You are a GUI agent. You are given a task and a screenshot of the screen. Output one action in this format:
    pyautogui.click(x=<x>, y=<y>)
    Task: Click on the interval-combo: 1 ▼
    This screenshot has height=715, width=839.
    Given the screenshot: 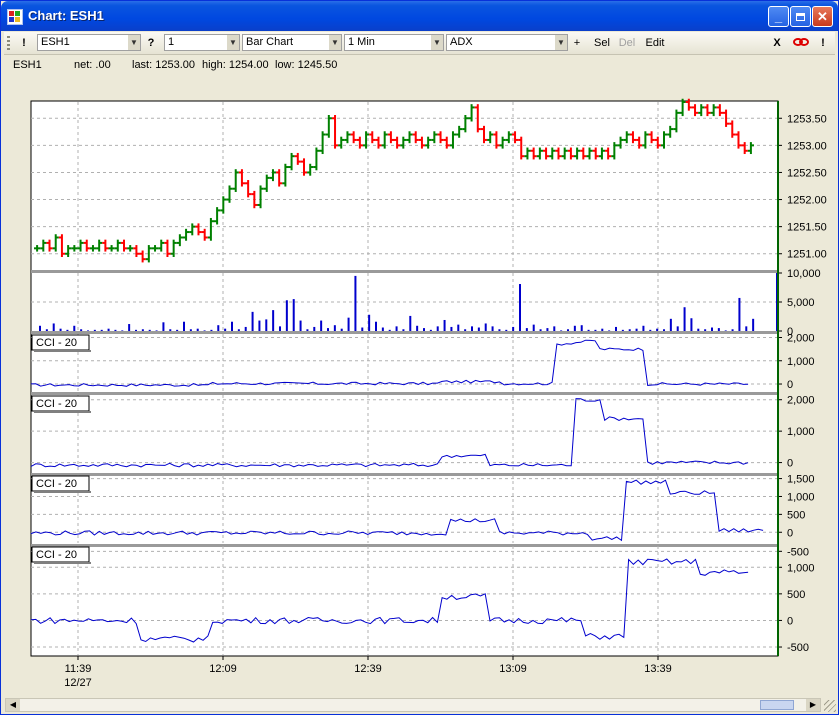 What is the action you would take?
    pyautogui.click(x=202, y=42)
    